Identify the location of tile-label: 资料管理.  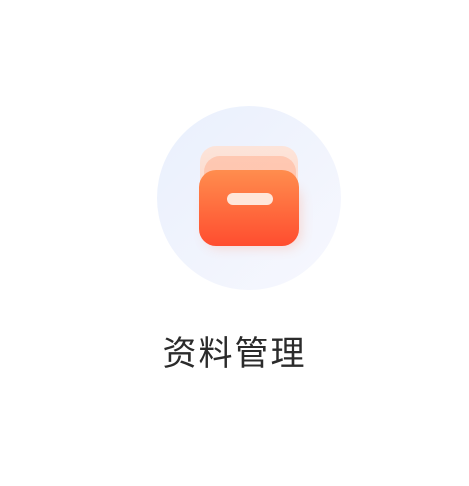
(234, 354).